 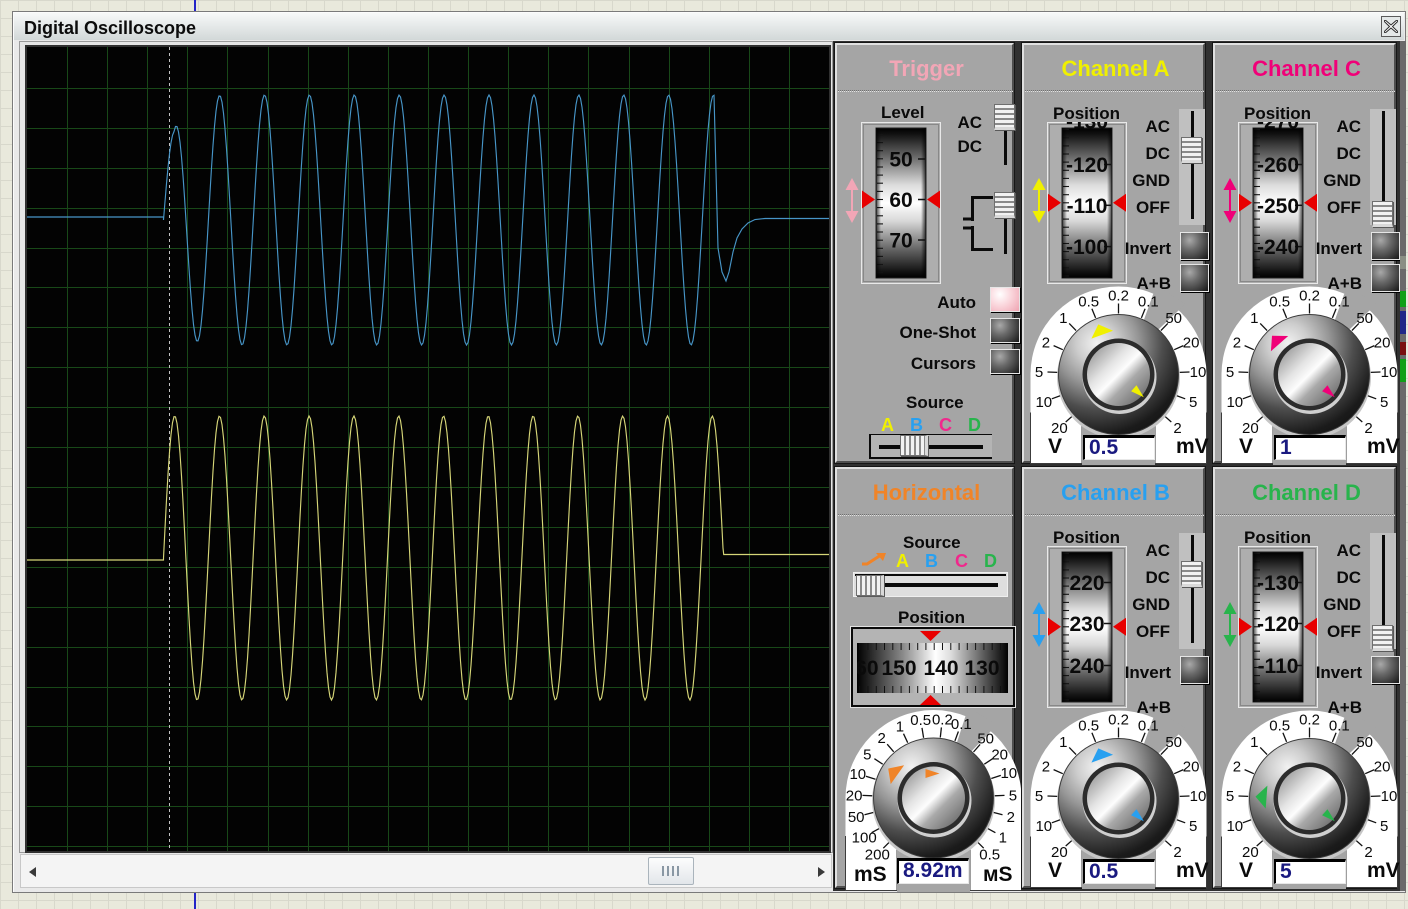 I want to click on svg-text: 60, so click(x=900, y=200).